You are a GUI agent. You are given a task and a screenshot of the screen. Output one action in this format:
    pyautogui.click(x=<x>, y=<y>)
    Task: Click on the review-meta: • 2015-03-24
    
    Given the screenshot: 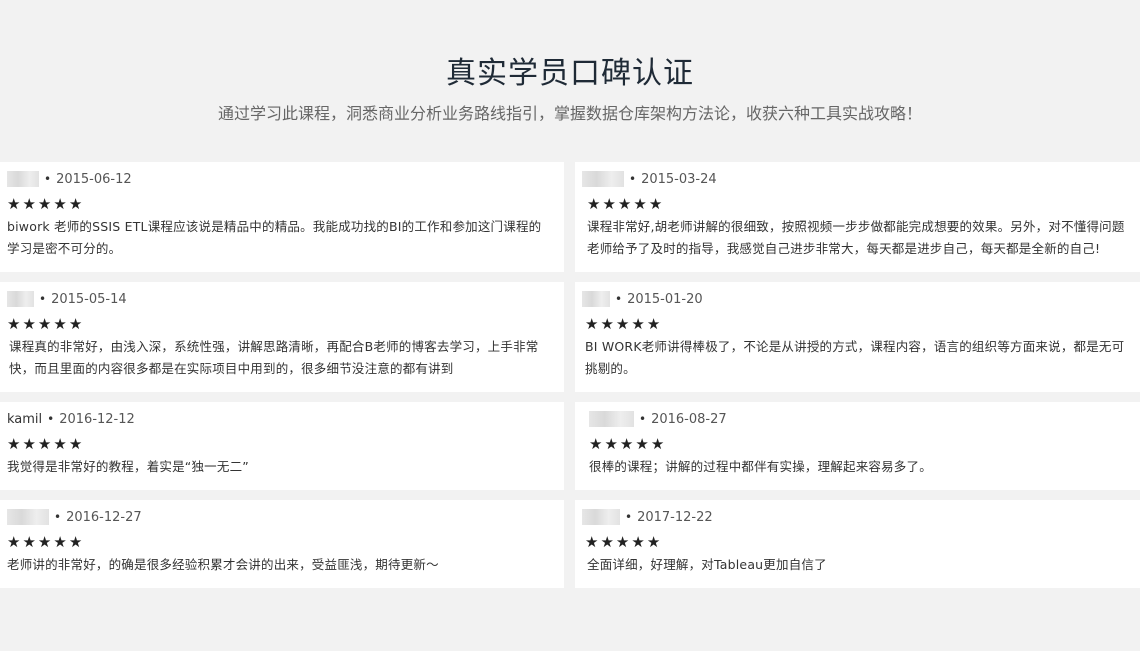 What is the action you would take?
    pyautogui.click(x=649, y=179)
    